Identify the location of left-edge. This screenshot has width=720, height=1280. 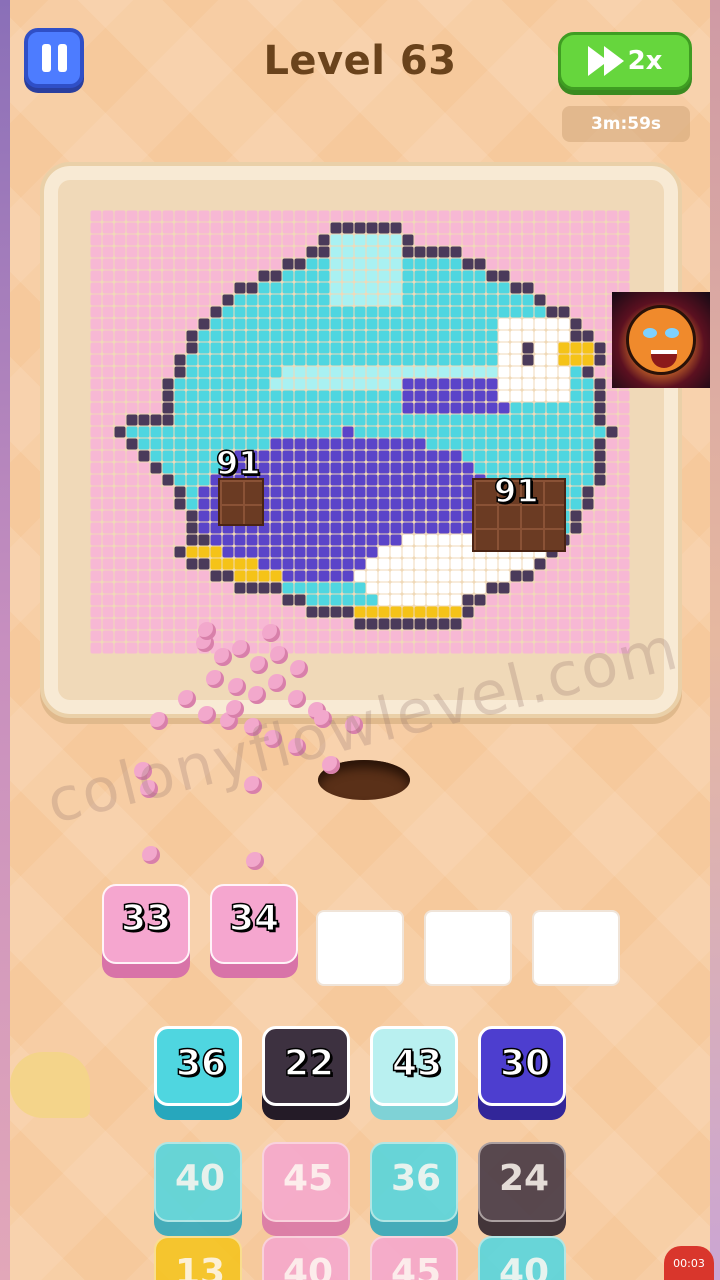
(5, 640).